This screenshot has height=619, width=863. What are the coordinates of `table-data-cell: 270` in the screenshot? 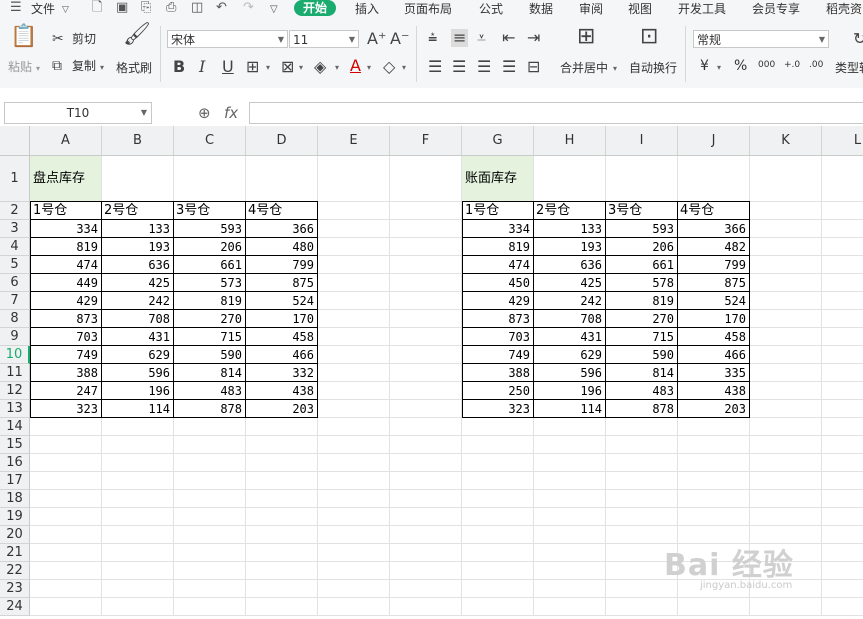 It's located at (209, 318).